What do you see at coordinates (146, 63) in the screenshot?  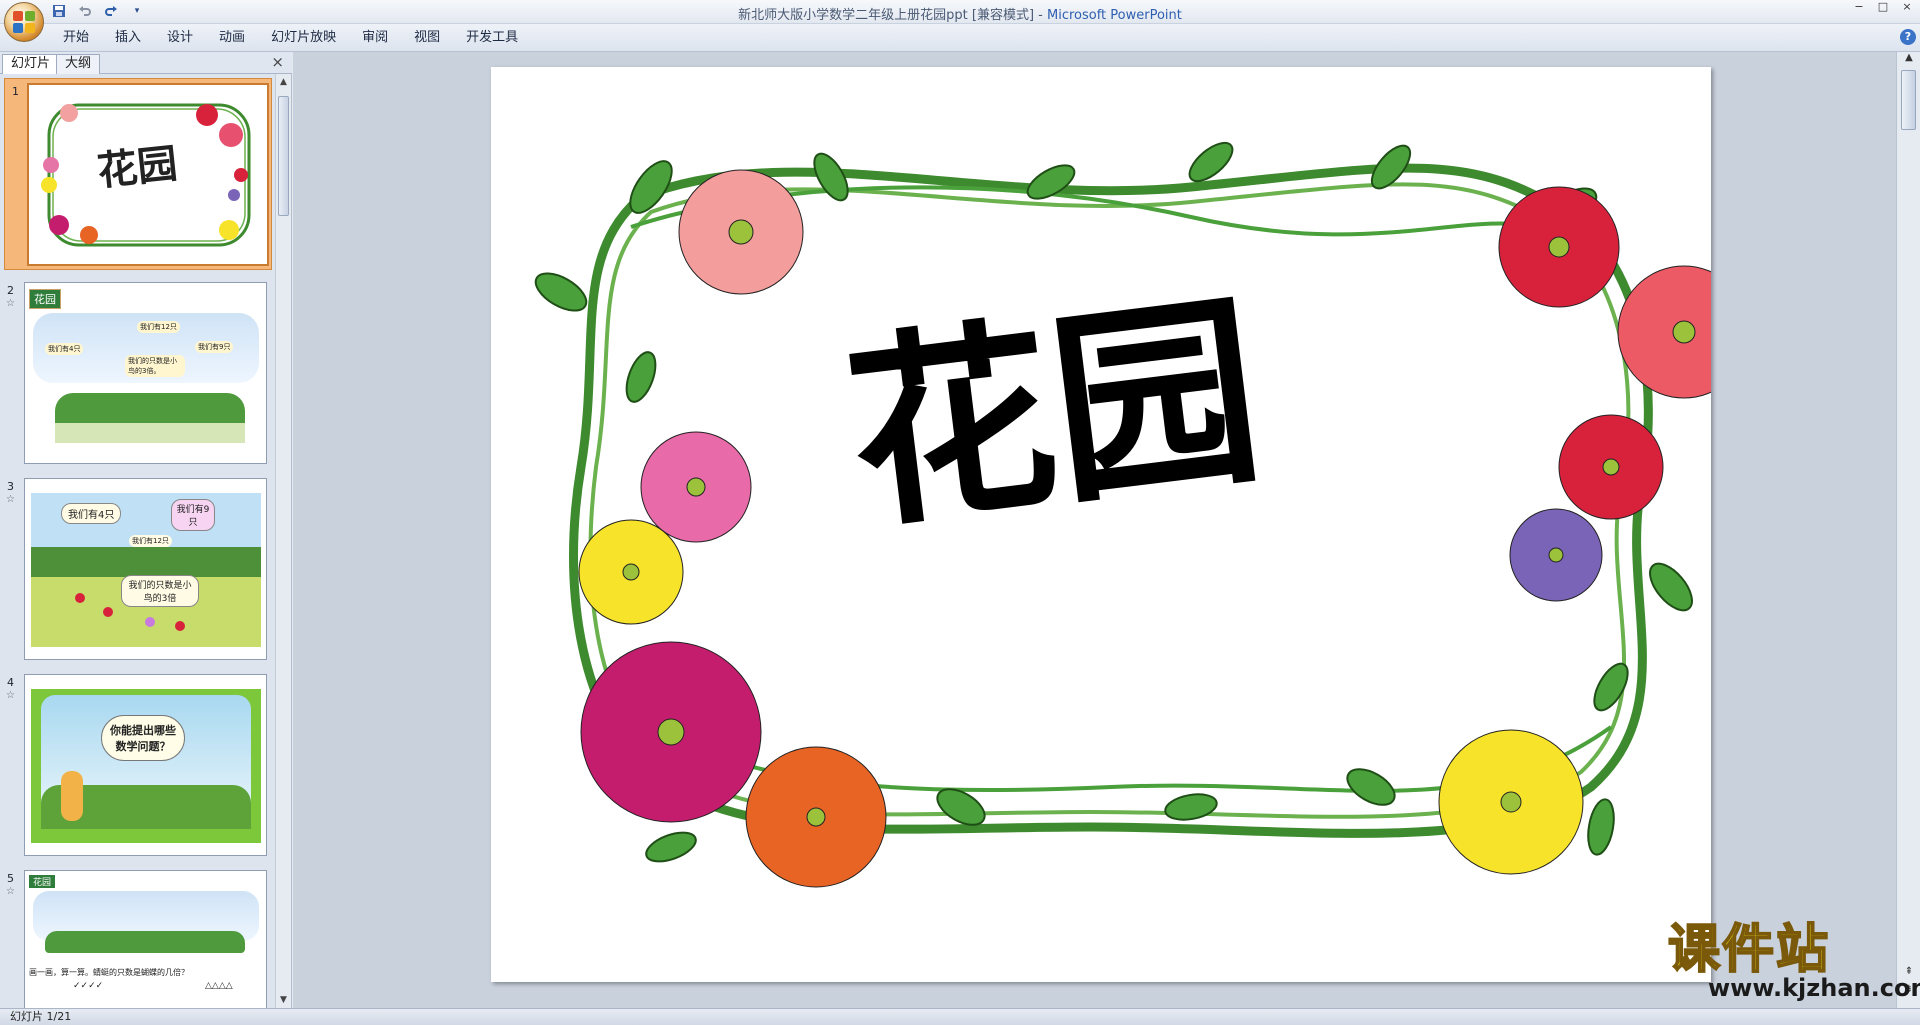 I see `panel-tabs: 幻灯片 大纲 ×` at bounding box center [146, 63].